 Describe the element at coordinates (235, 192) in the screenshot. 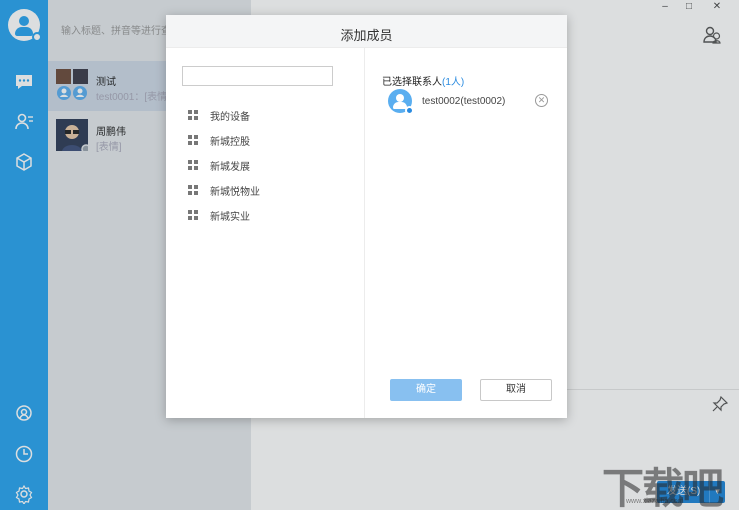

I see `tree-node-label: 新城悦物业` at that location.